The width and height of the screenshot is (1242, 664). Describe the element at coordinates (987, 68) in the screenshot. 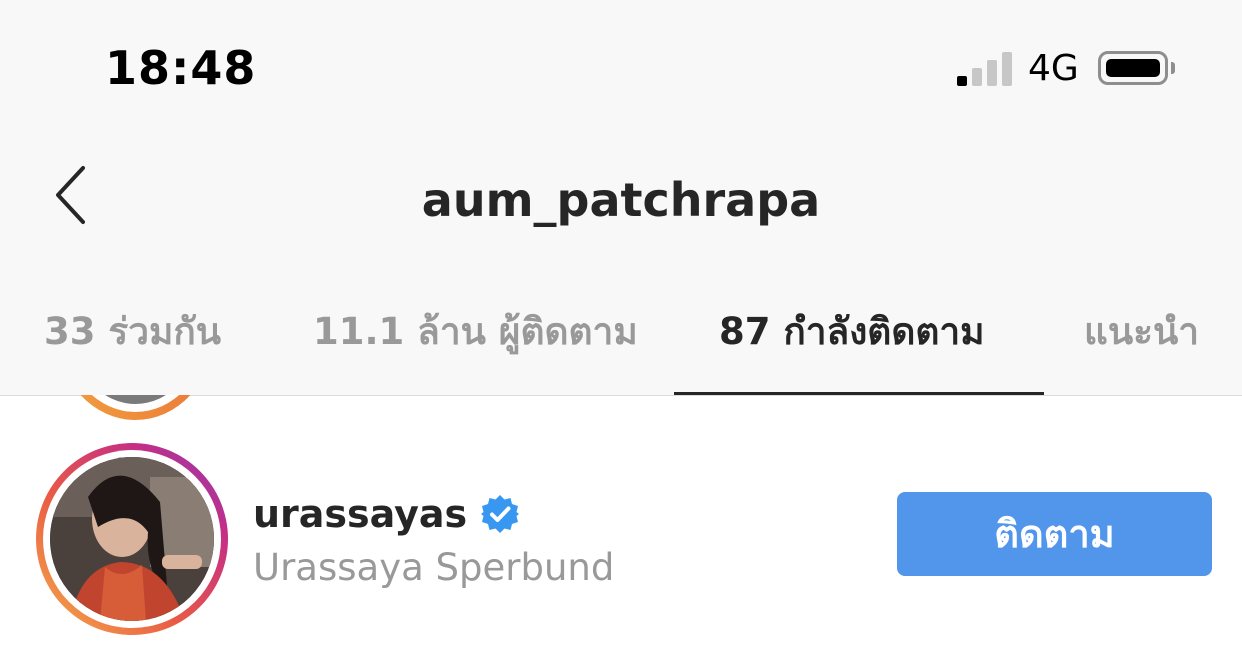

I see `signal-strength-icon` at that location.